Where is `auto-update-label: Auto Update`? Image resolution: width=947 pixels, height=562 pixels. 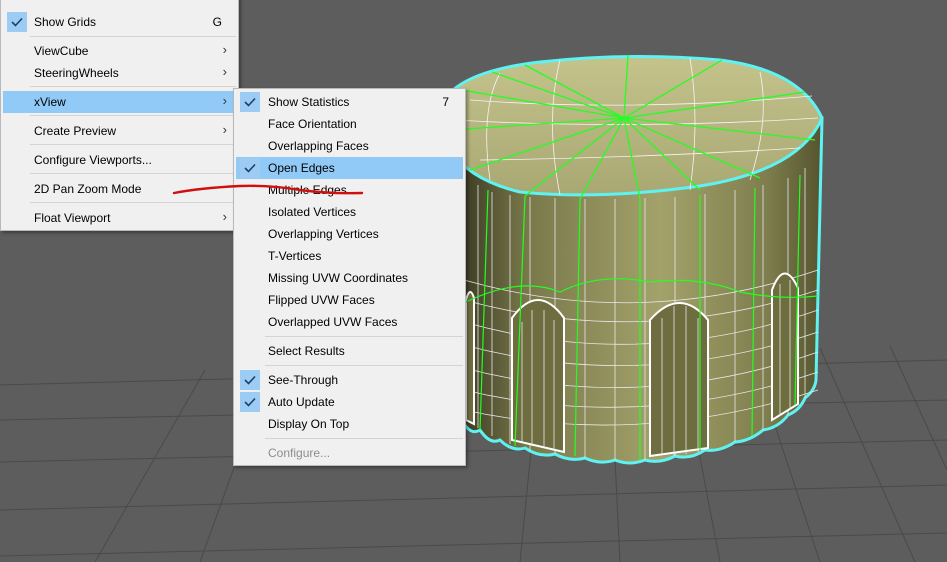
auto-update-label: Auto Update is located at coordinates (301, 402).